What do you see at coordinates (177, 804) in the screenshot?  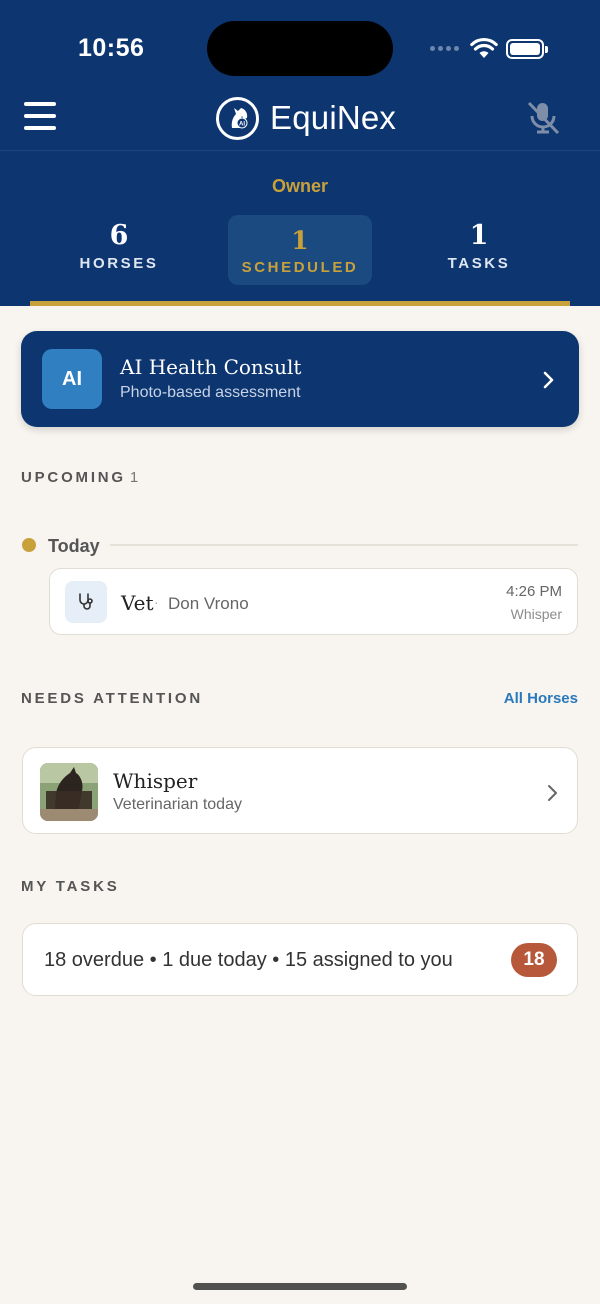 I see `horse-status: Veterinarian today` at bounding box center [177, 804].